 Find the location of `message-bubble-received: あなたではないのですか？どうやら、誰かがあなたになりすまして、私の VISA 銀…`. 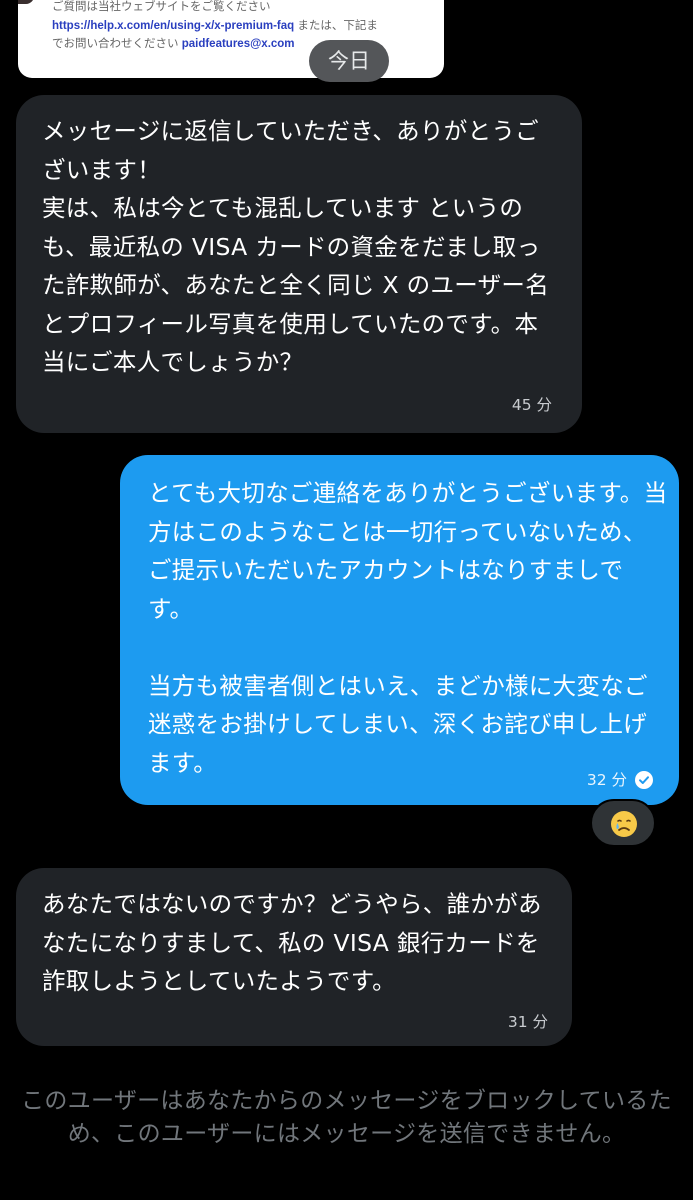

message-bubble-received: あなたではないのですか？どうやら、誰かがあなたになりすまして、私の VISA 銀… is located at coordinates (294, 957).